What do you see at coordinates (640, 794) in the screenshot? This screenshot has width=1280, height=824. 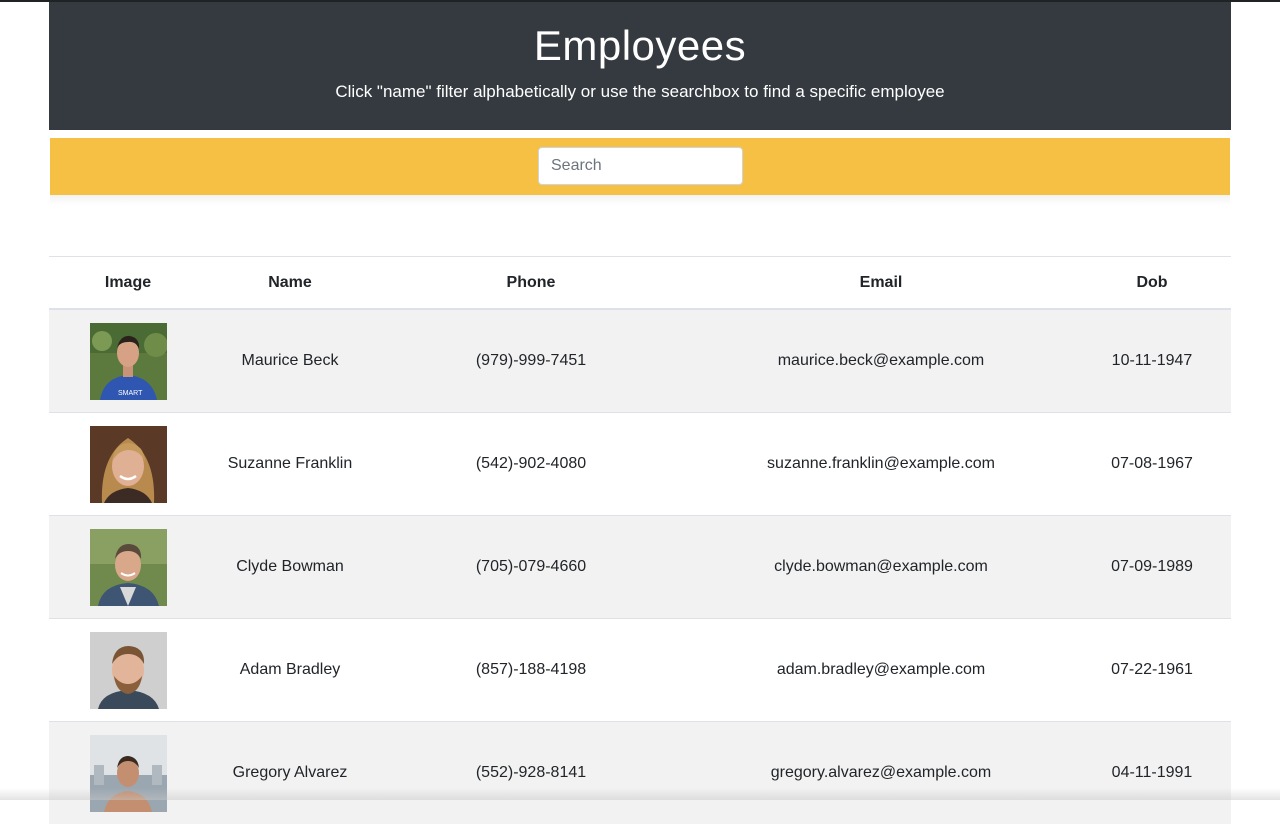 I see `viewport-bottom-edge` at bounding box center [640, 794].